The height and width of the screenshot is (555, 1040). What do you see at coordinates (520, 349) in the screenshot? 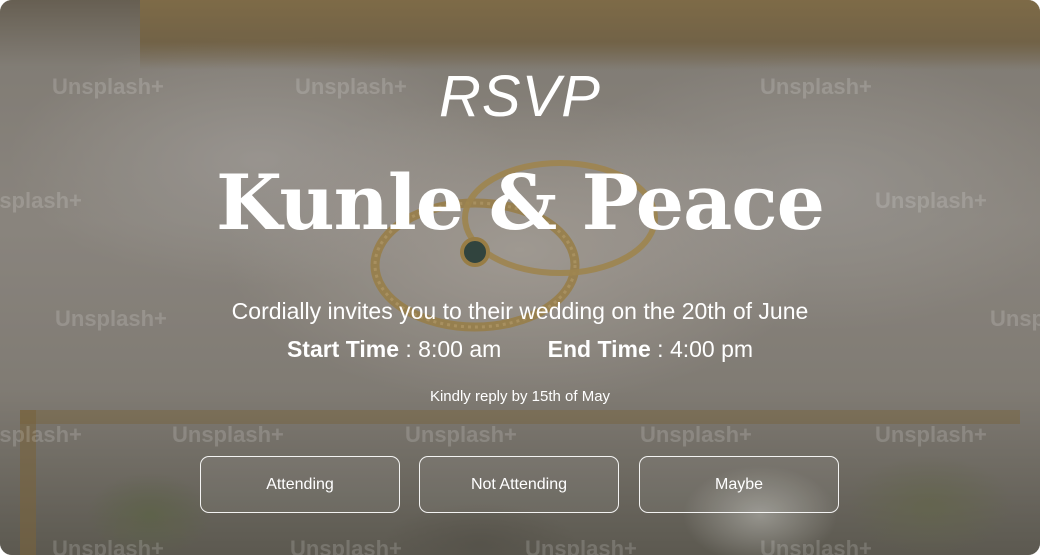
I see `event-times: Start Time : 8:00 am End Time : 4:00 pm` at bounding box center [520, 349].